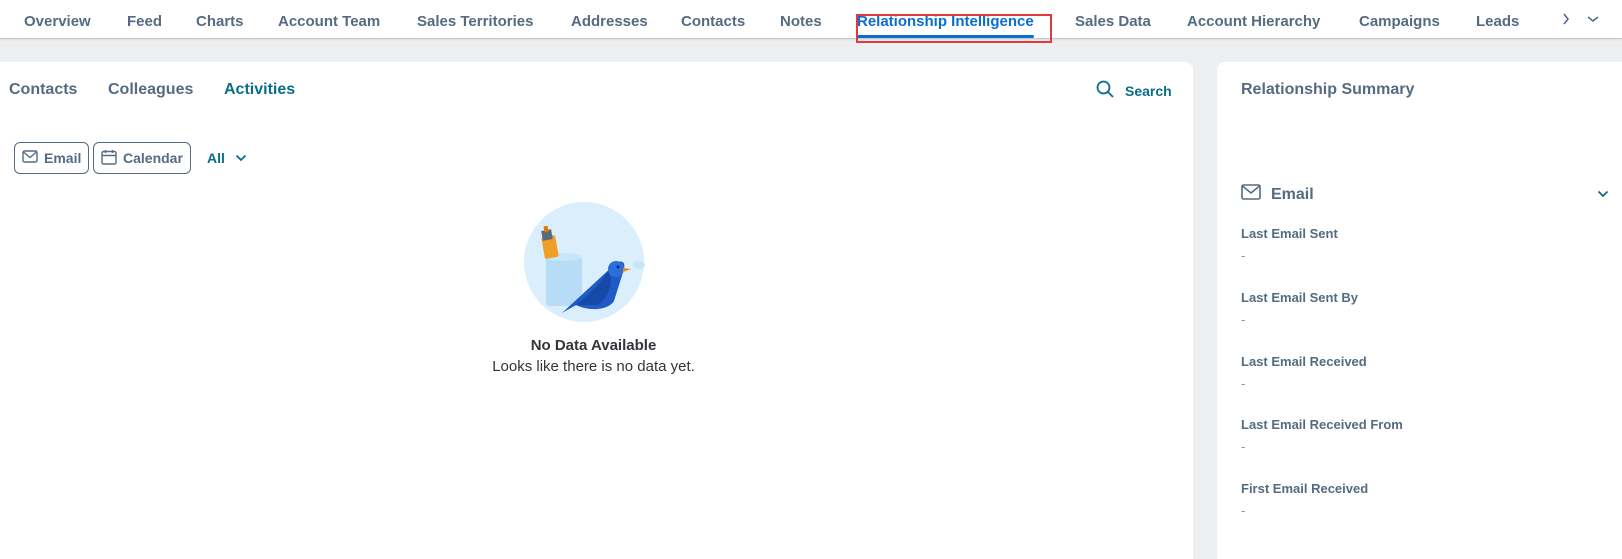 The height and width of the screenshot is (559, 1622). I want to click on tab-contacts: Contacts, so click(713, 21).